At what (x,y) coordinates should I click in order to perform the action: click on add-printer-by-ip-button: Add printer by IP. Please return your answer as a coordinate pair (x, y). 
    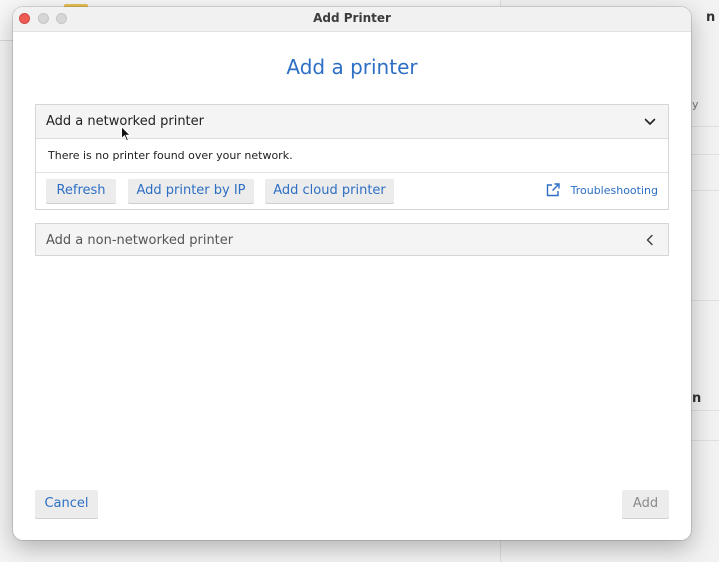
    Looking at the image, I should click on (191, 191).